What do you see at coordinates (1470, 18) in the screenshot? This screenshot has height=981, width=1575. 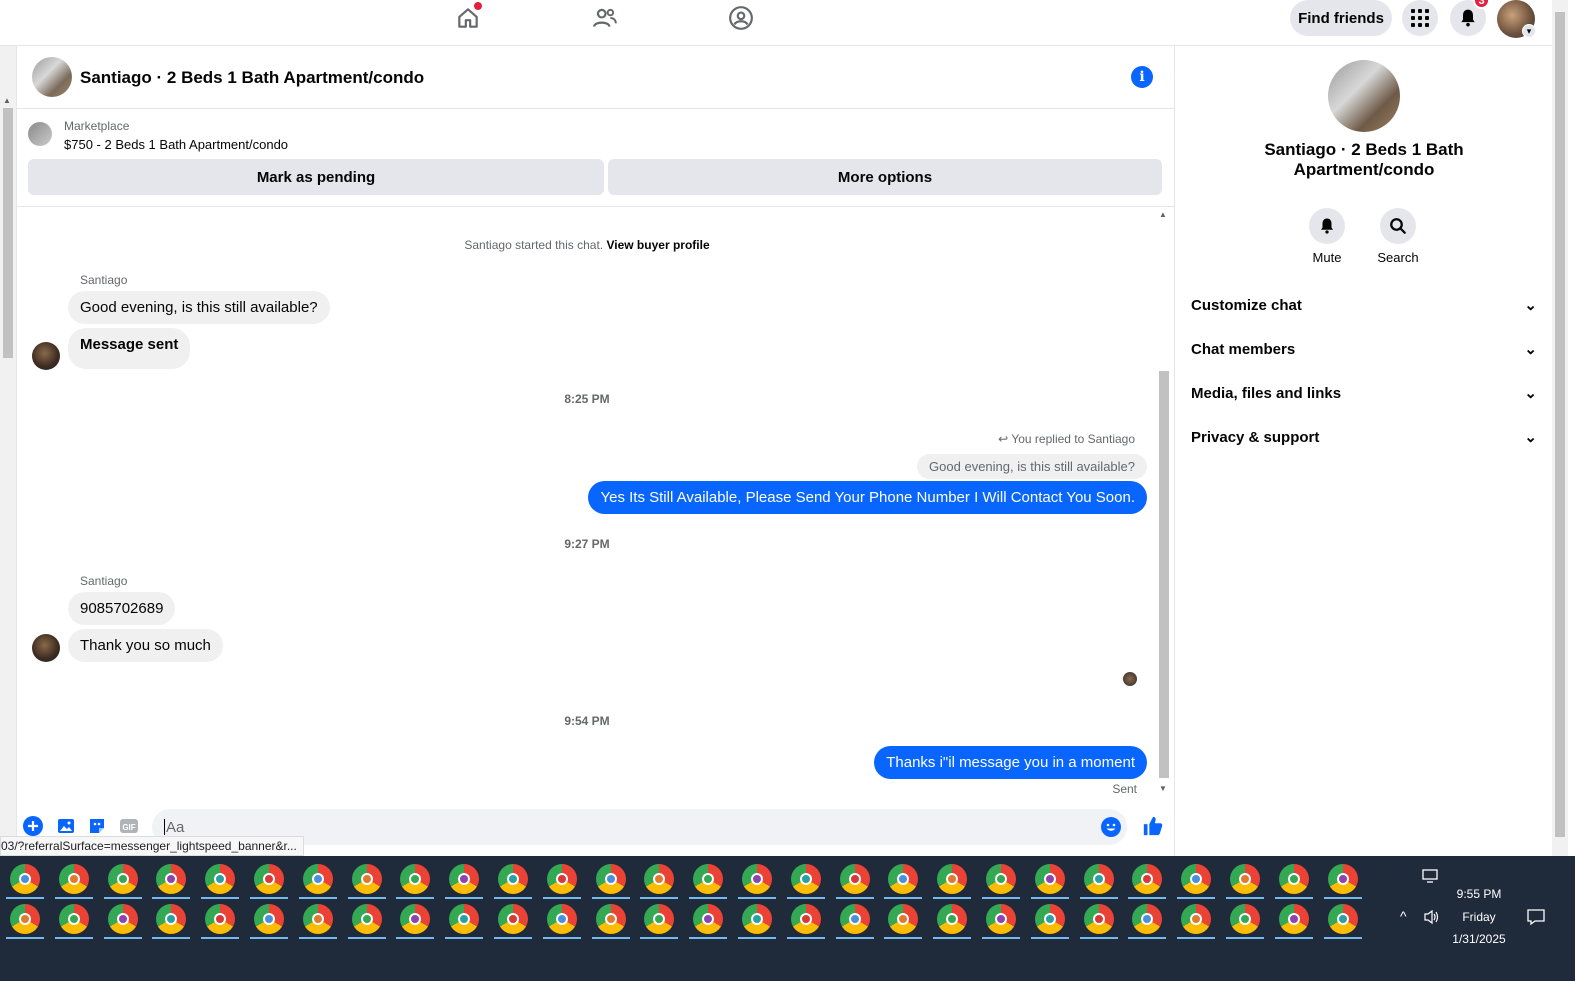 I see `notifications-bell-icon: 3` at bounding box center [1470, 18].